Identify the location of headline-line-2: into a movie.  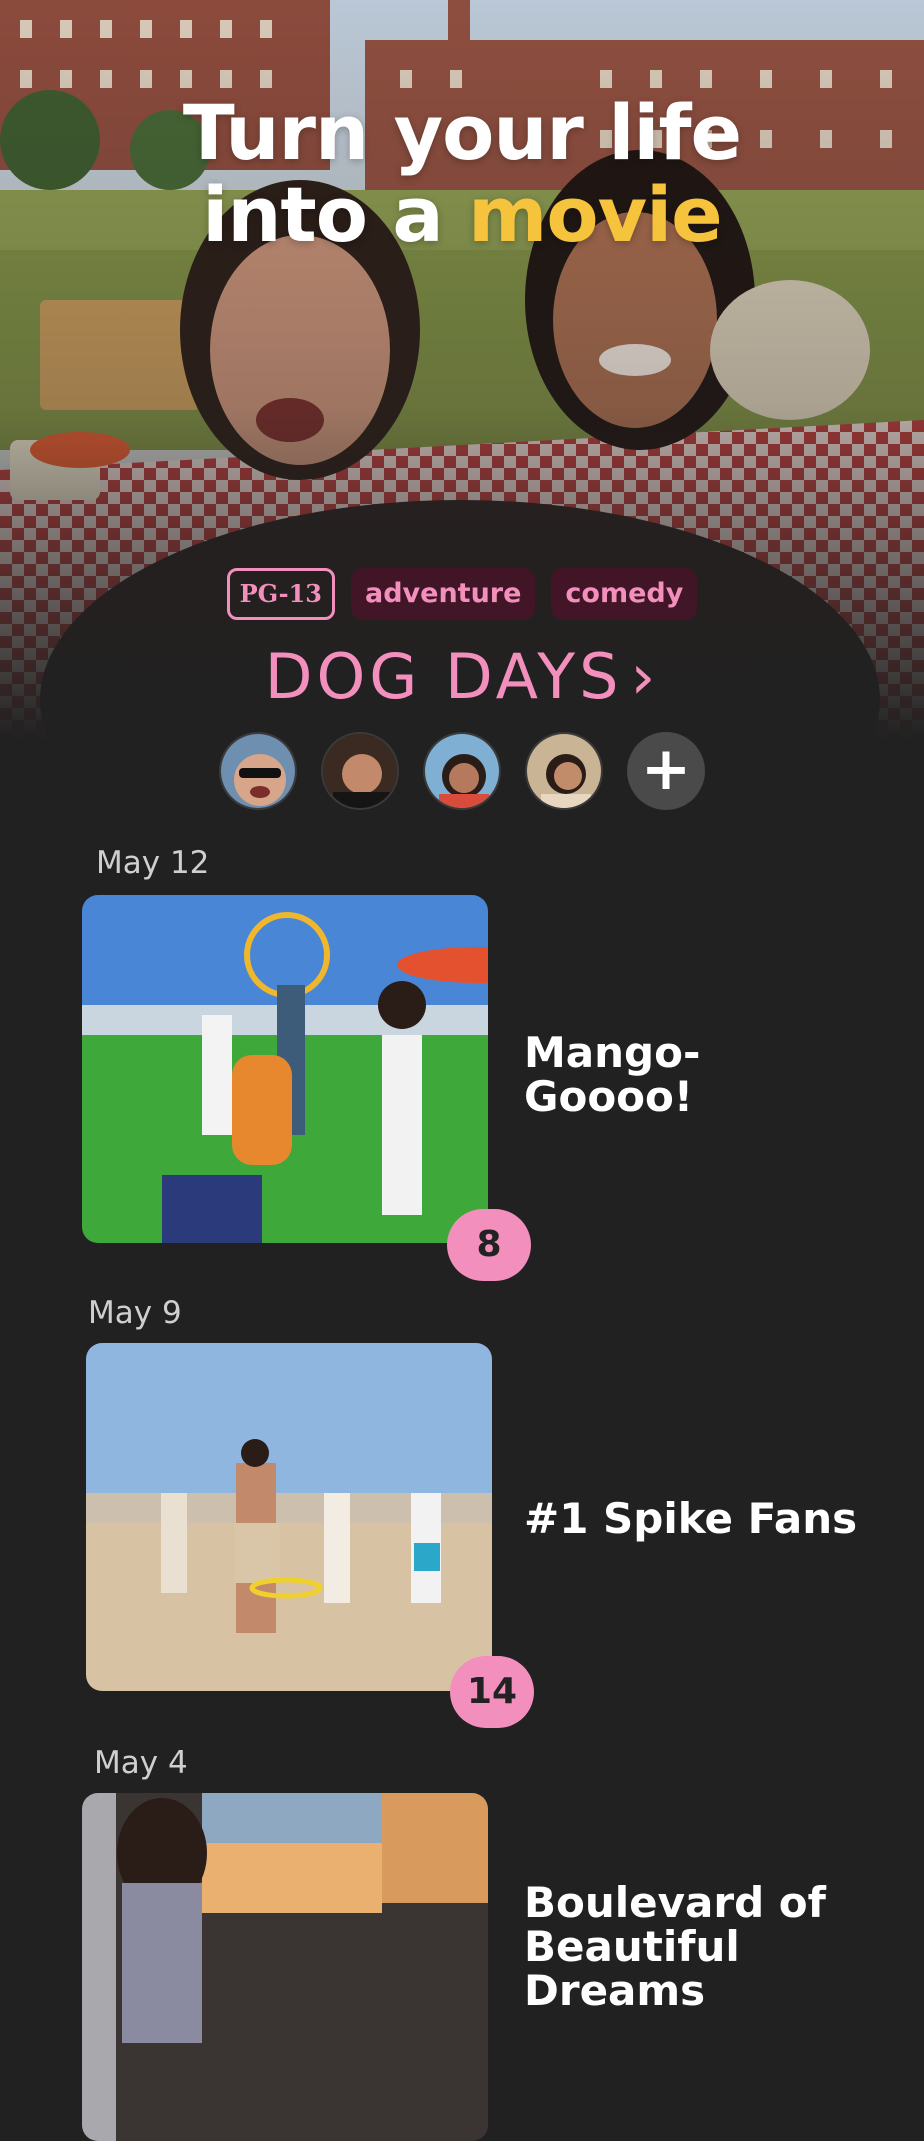
(462, 215).